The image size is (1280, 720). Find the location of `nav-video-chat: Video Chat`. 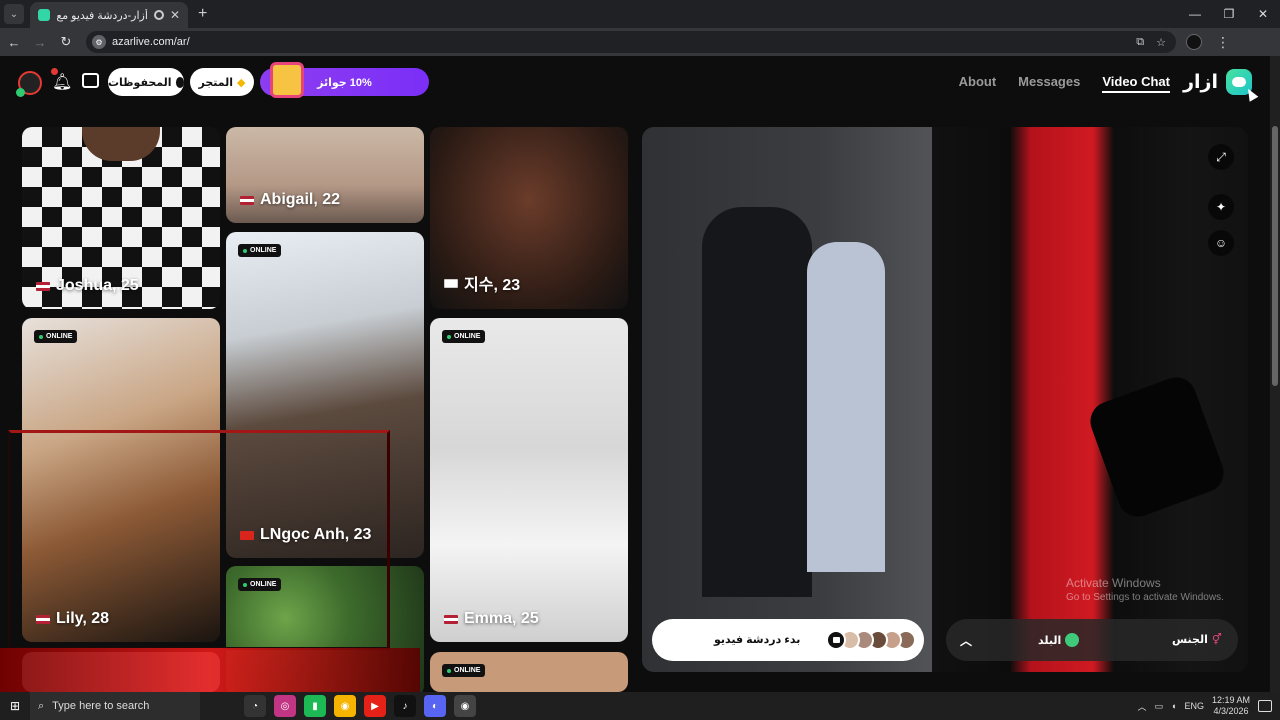

nav-video-chat: Video Chat is located at coordinates (1136, 83).